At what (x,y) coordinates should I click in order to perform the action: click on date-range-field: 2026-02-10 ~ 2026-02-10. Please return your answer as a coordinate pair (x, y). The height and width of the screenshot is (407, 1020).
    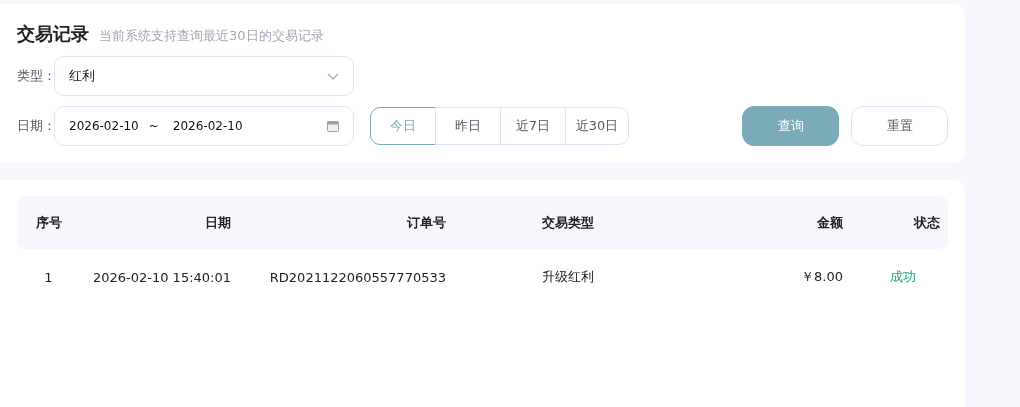
    Looking at the image, I should click on (204, 126).